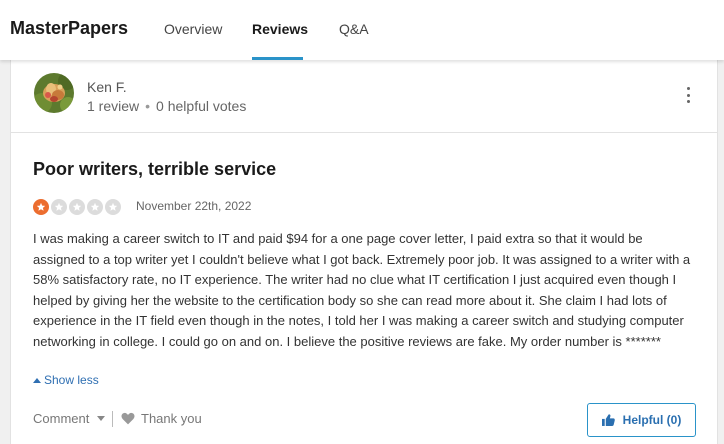  I want to click on comment-label: Comment, so click(61, 418).